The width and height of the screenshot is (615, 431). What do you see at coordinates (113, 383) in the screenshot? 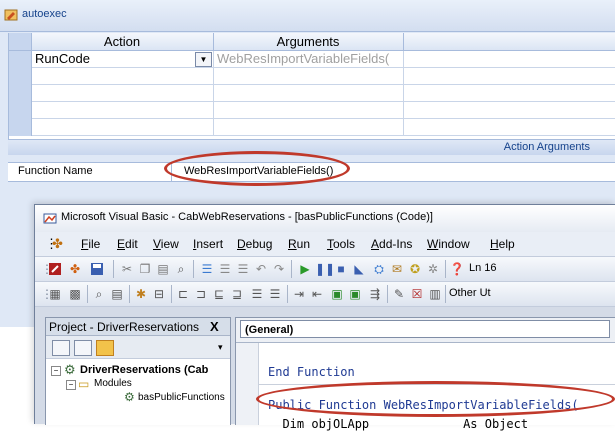
I see `tree-item-modules: Modules` at bounding box center [113, 383].